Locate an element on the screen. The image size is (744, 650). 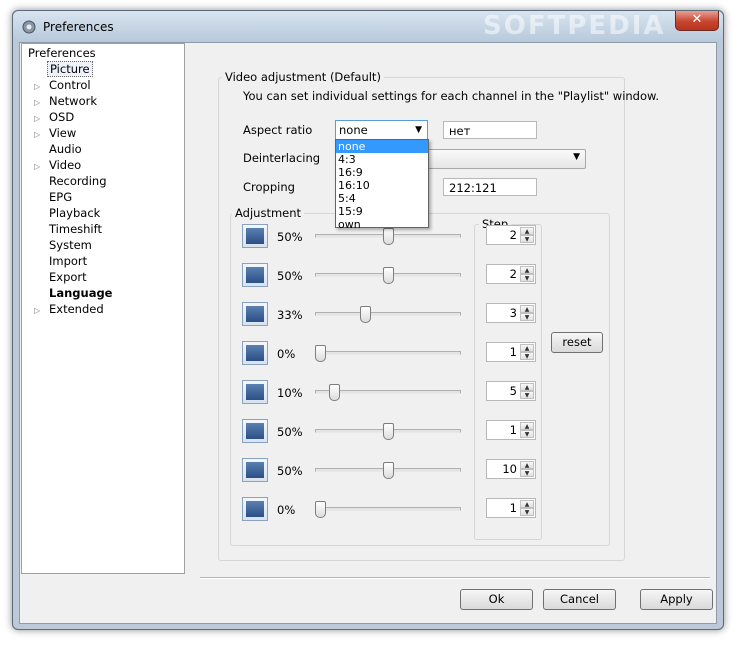
step-spinbox: 10 ▲ ▼ is located at coordinates (511, 469).